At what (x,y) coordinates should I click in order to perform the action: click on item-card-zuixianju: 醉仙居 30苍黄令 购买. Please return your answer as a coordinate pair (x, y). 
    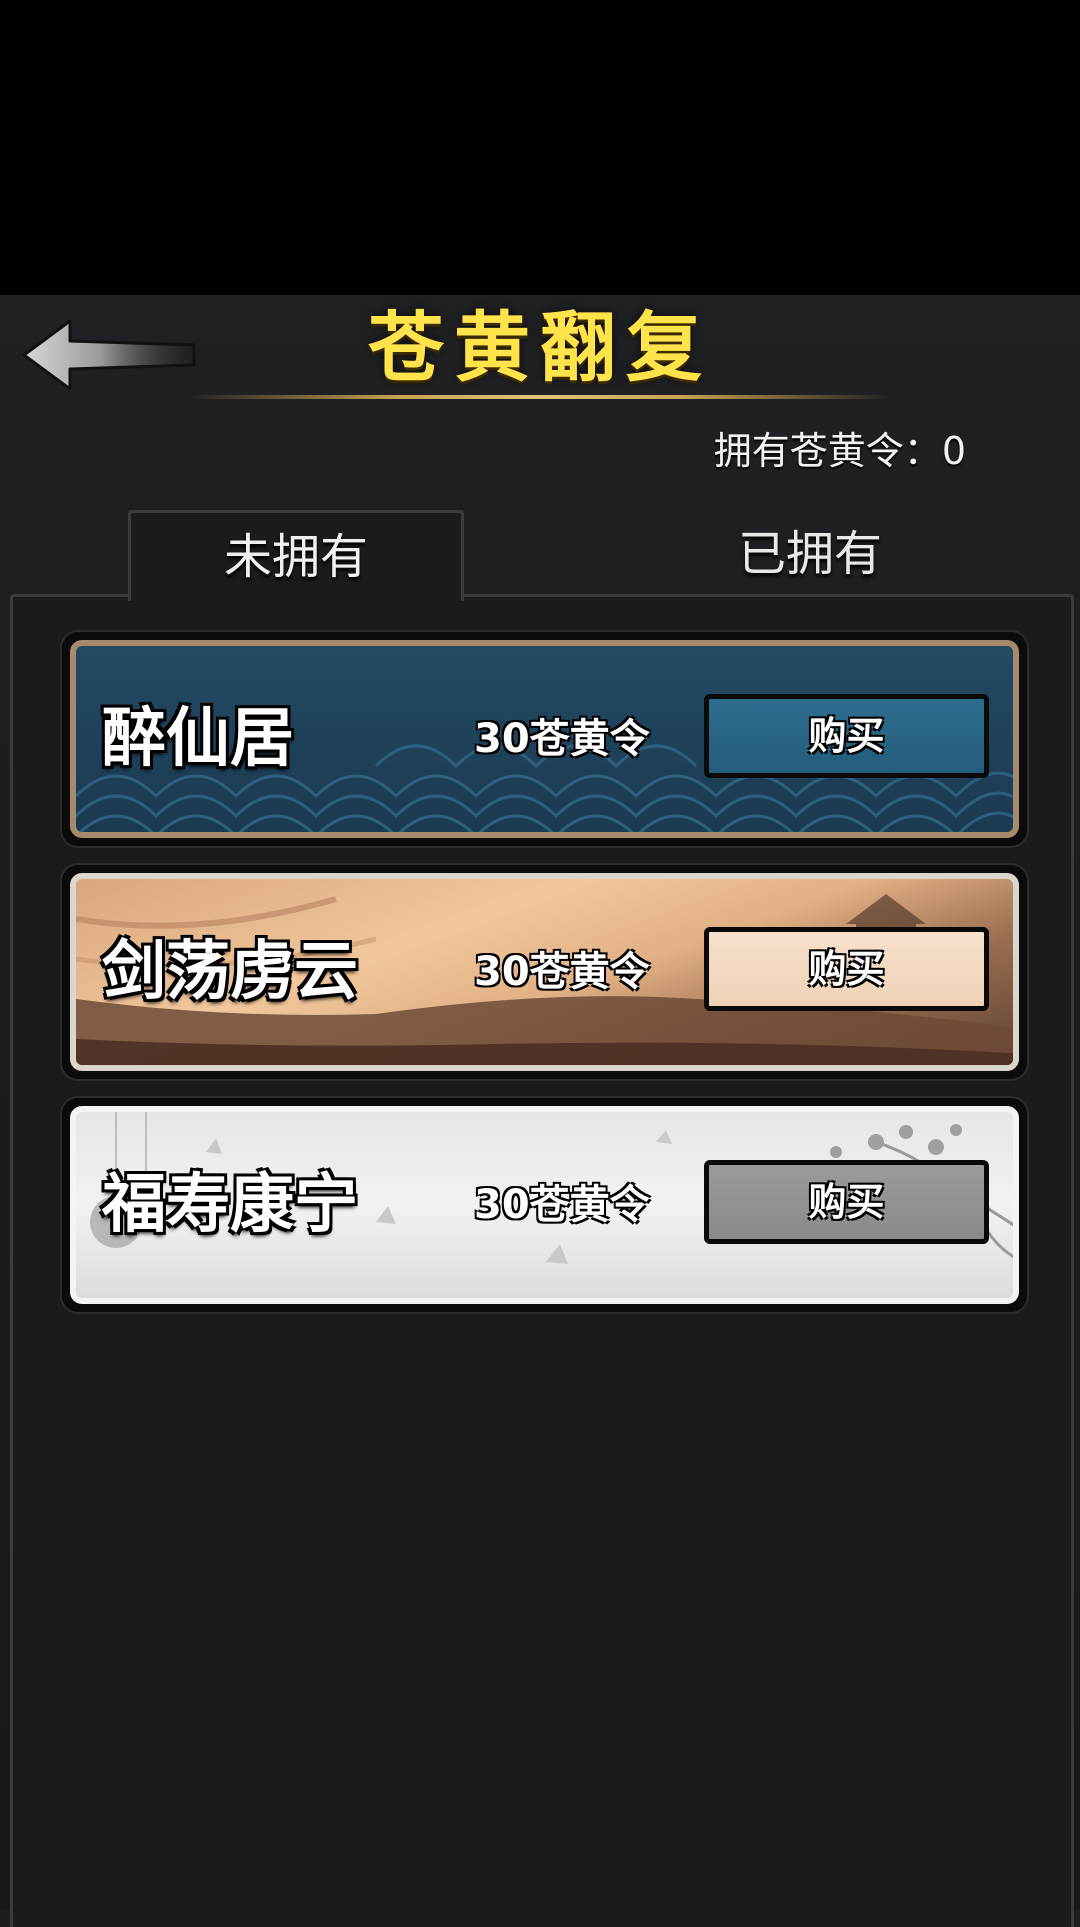
    Looking at the image, I should click on (544, 739).